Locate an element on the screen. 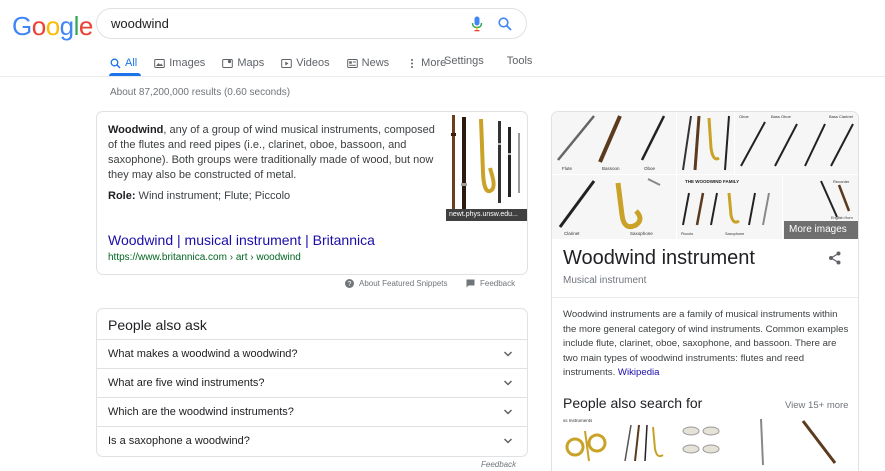  tab-all: All is located at coordinates (123, 63).